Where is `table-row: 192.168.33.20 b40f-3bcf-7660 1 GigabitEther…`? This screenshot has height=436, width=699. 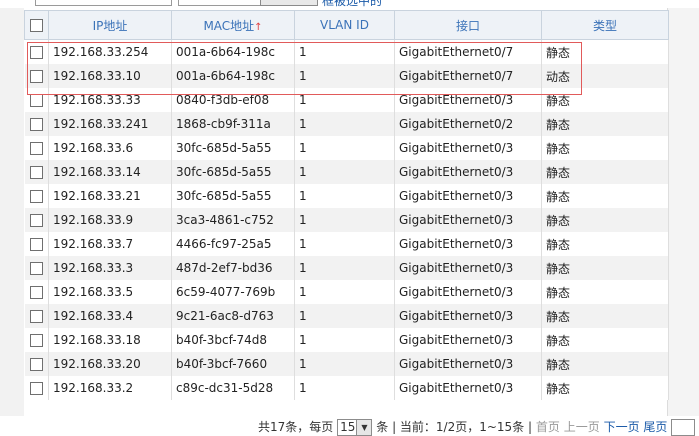
table-row: 192.168.33.20 b40f-3bcf-7660 1 GigabitEther… is located at coordinates (346, 364).